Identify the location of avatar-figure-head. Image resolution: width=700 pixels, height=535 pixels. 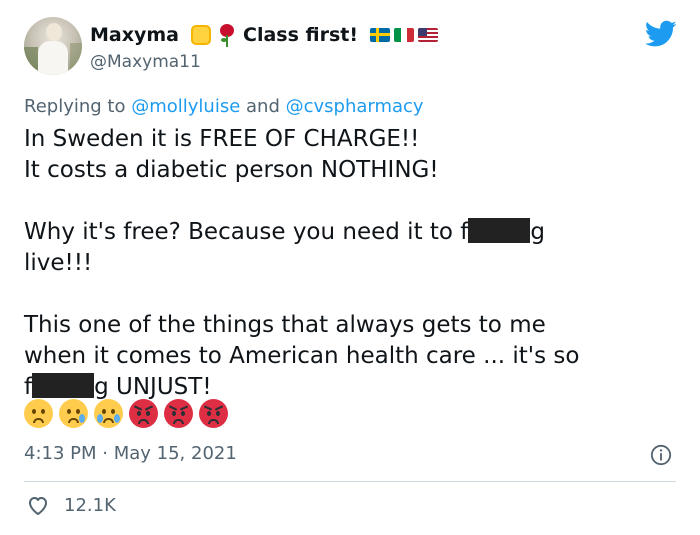
(54, 32).